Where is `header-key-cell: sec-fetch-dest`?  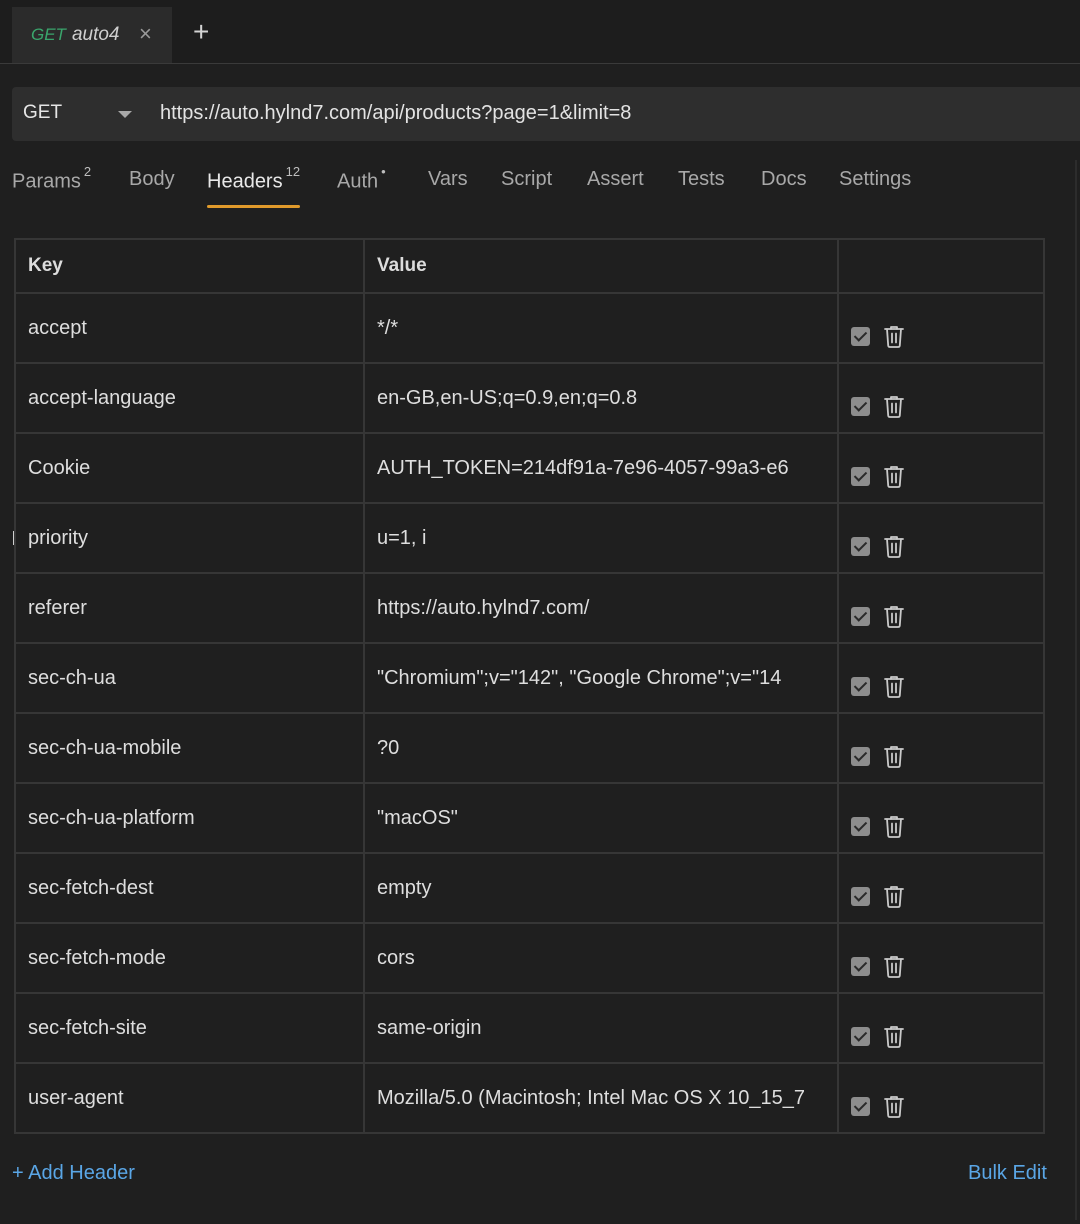 header-key-cell: sec-fetch-dest is located at coordinates (189, 888).